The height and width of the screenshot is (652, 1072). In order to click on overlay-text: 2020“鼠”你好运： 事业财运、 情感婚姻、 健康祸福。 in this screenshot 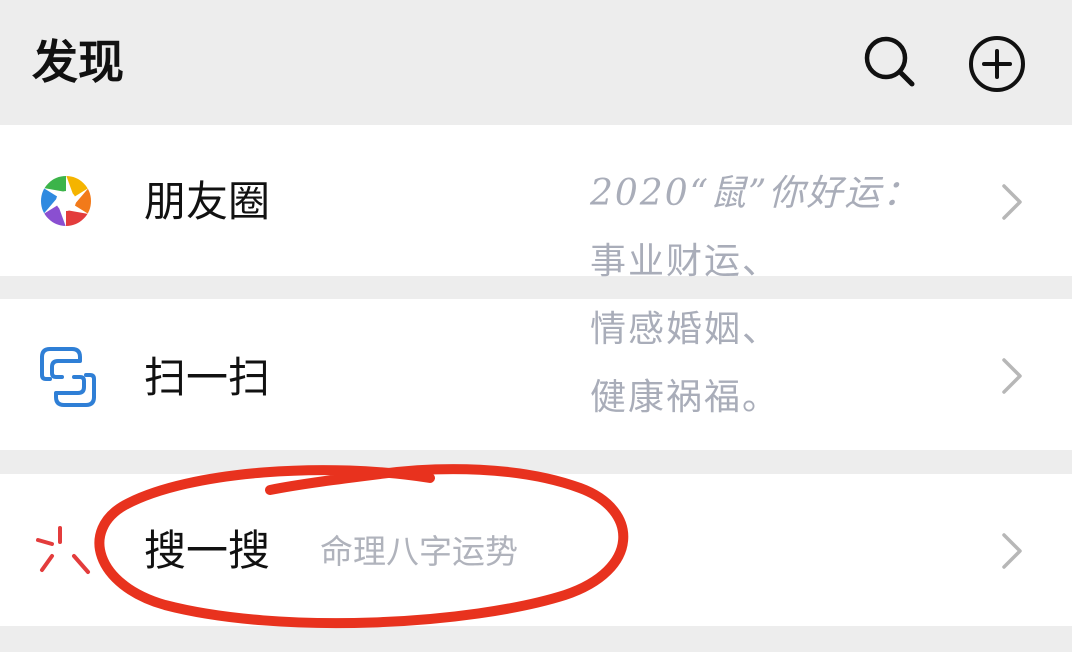, I will do `click(770, 296)`.